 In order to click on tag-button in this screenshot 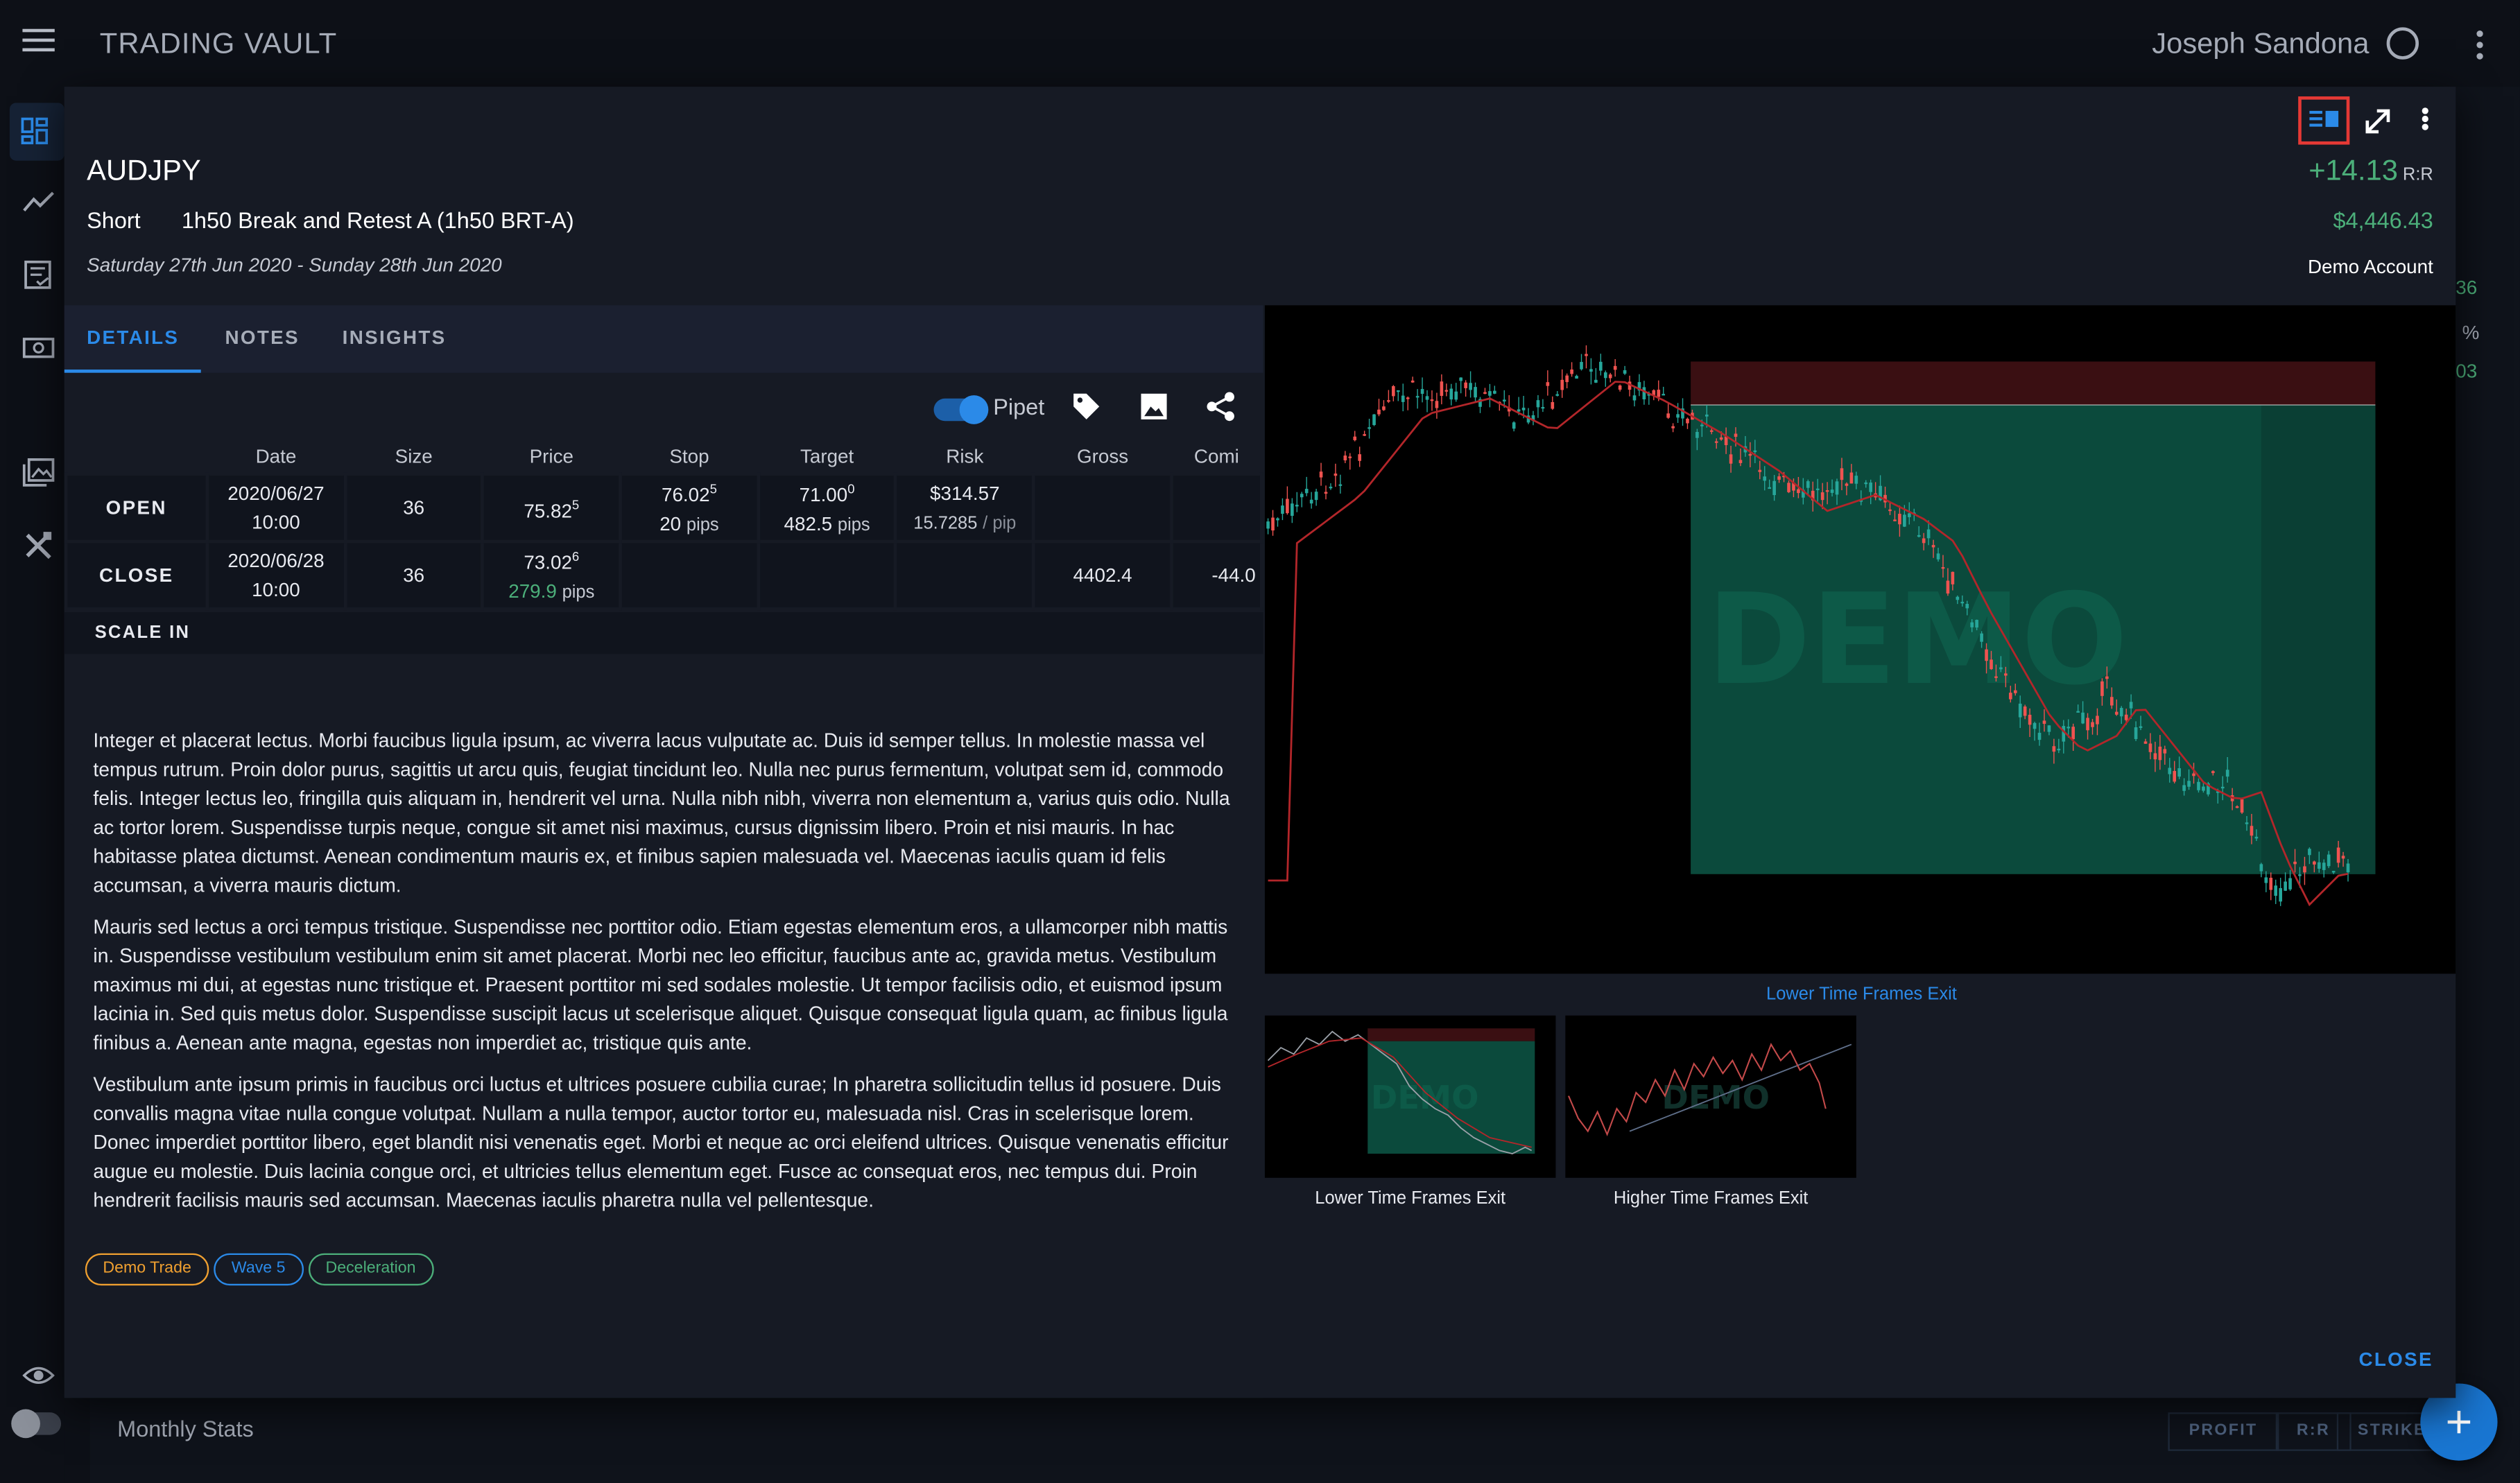, I will do `click(1087, 406)`.